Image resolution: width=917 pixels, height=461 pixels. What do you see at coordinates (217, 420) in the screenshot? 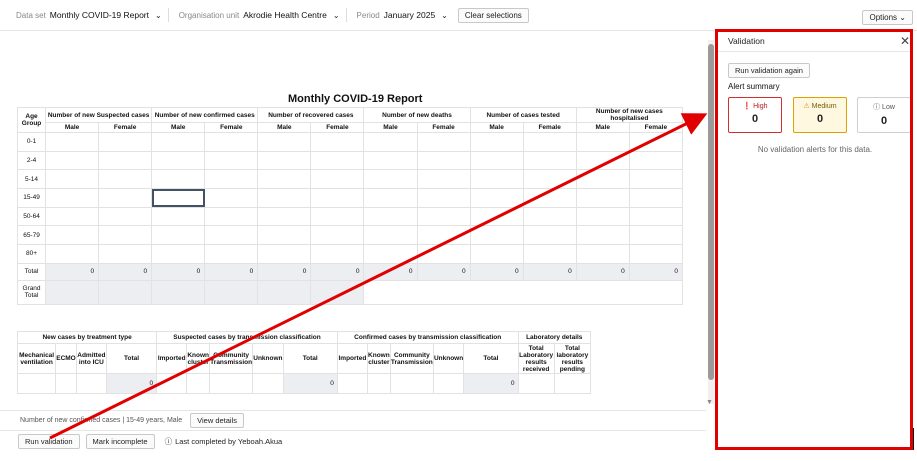
I see `view-details-button: View details` at bounding box center [217, 420].